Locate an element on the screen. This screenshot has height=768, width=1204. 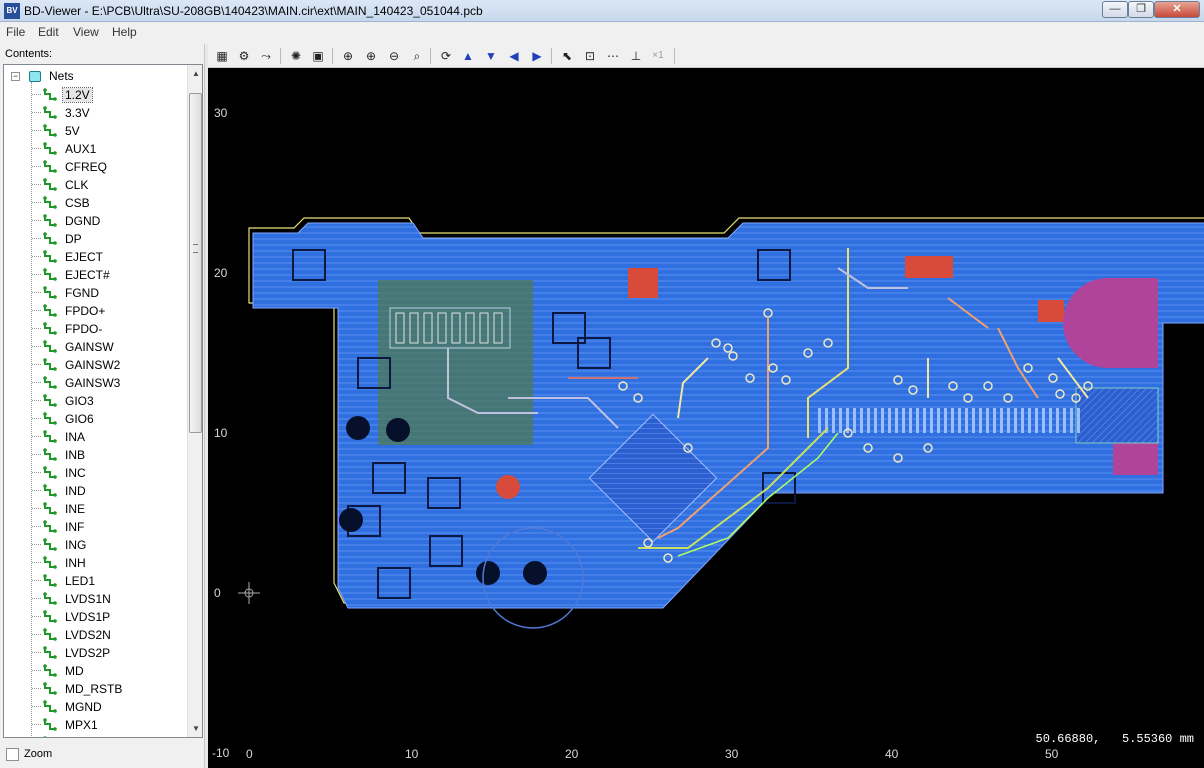
net-item: GAINSW3 is located at coordinates (103, 383).